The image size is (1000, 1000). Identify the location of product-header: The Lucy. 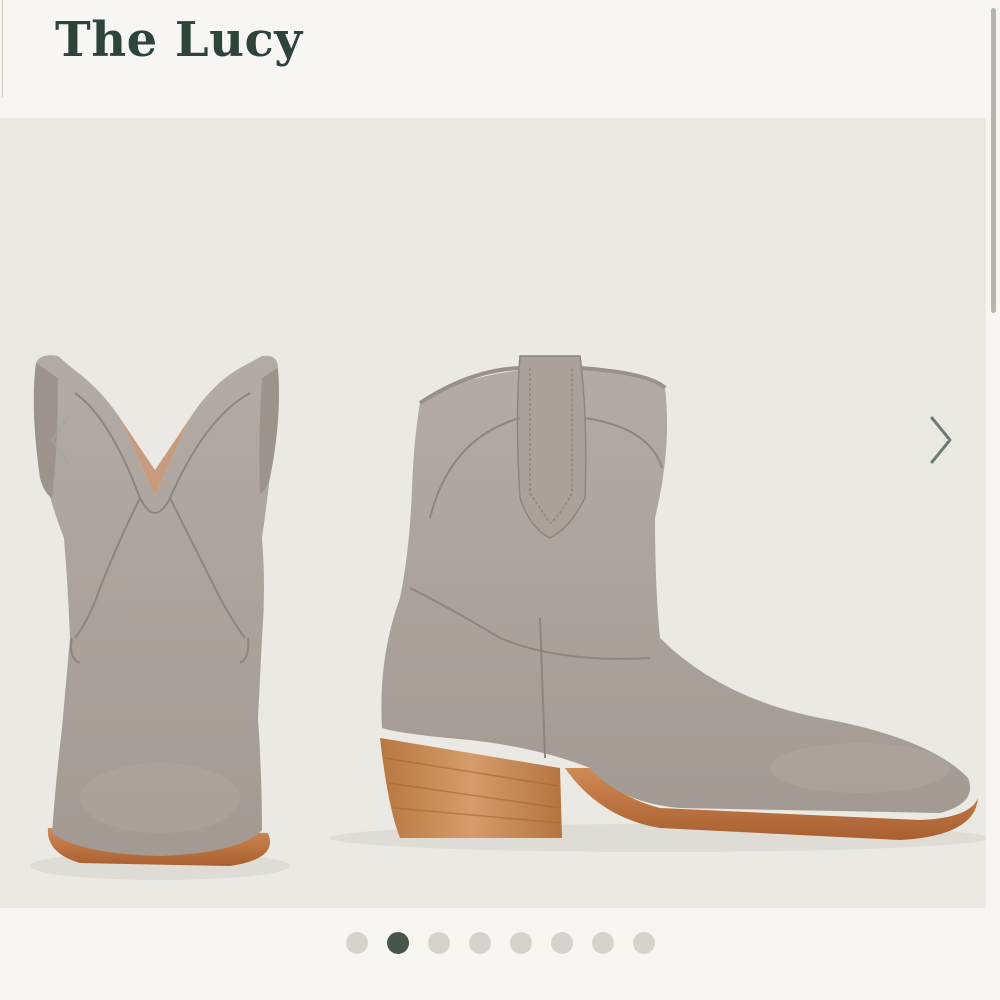
(500, 48).